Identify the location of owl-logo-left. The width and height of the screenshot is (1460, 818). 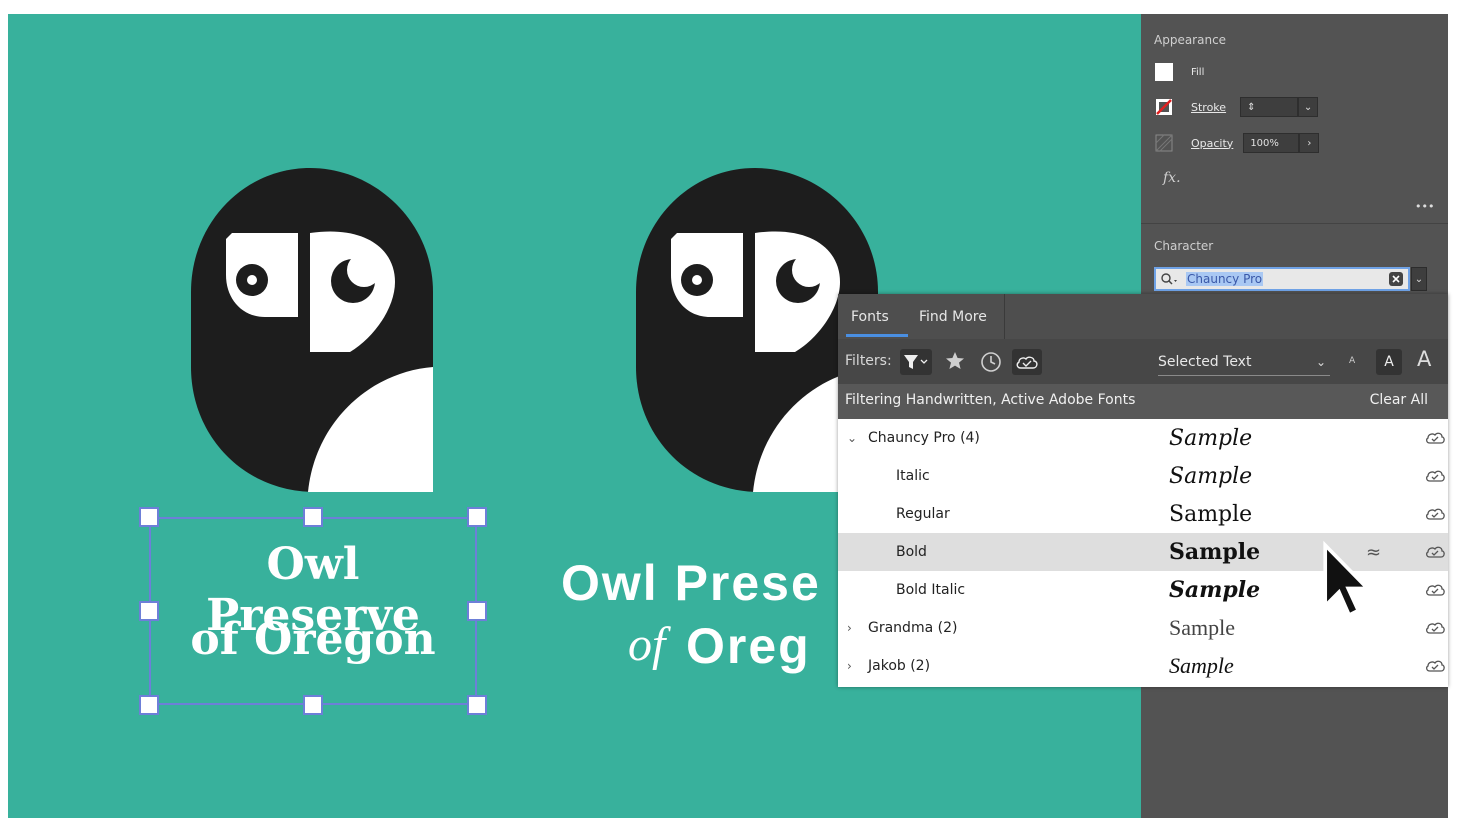
(312, 330).